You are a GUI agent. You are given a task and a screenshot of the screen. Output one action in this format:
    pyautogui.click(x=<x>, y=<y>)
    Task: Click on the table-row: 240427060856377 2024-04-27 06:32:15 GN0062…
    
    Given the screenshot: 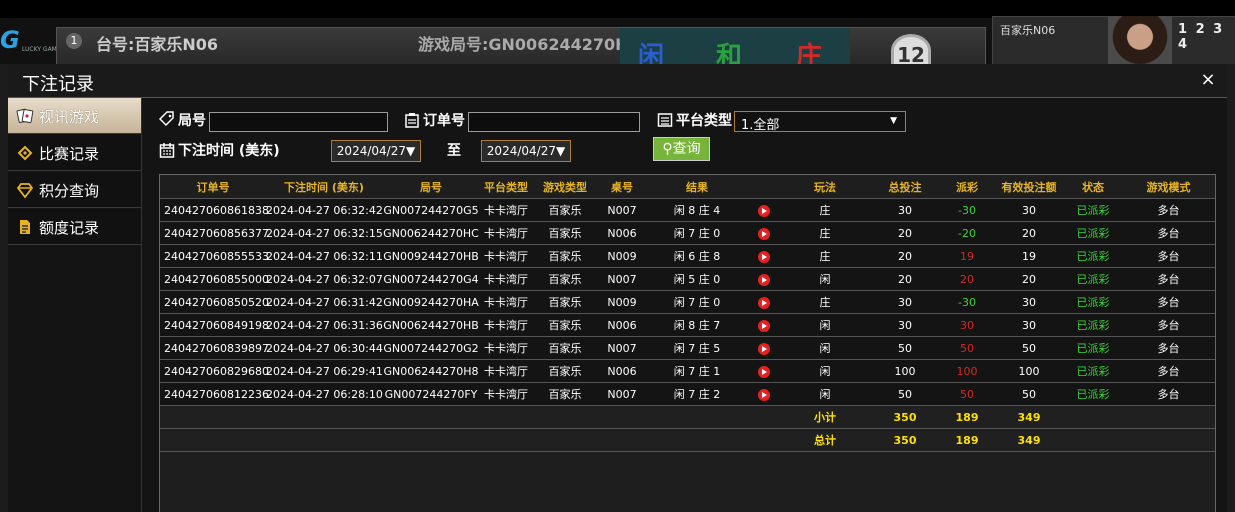 What is the action you would take?
    pyautogui.click(x=687, y=233)
    